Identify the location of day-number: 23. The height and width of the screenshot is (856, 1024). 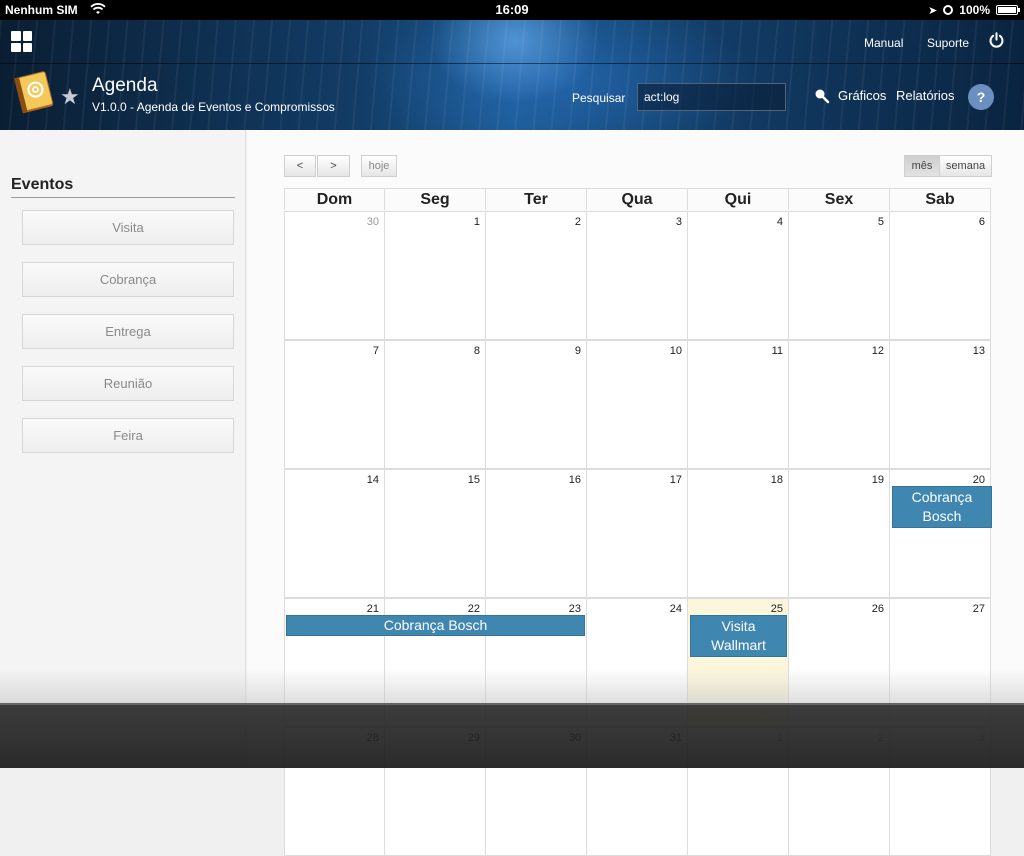
(574, 609).